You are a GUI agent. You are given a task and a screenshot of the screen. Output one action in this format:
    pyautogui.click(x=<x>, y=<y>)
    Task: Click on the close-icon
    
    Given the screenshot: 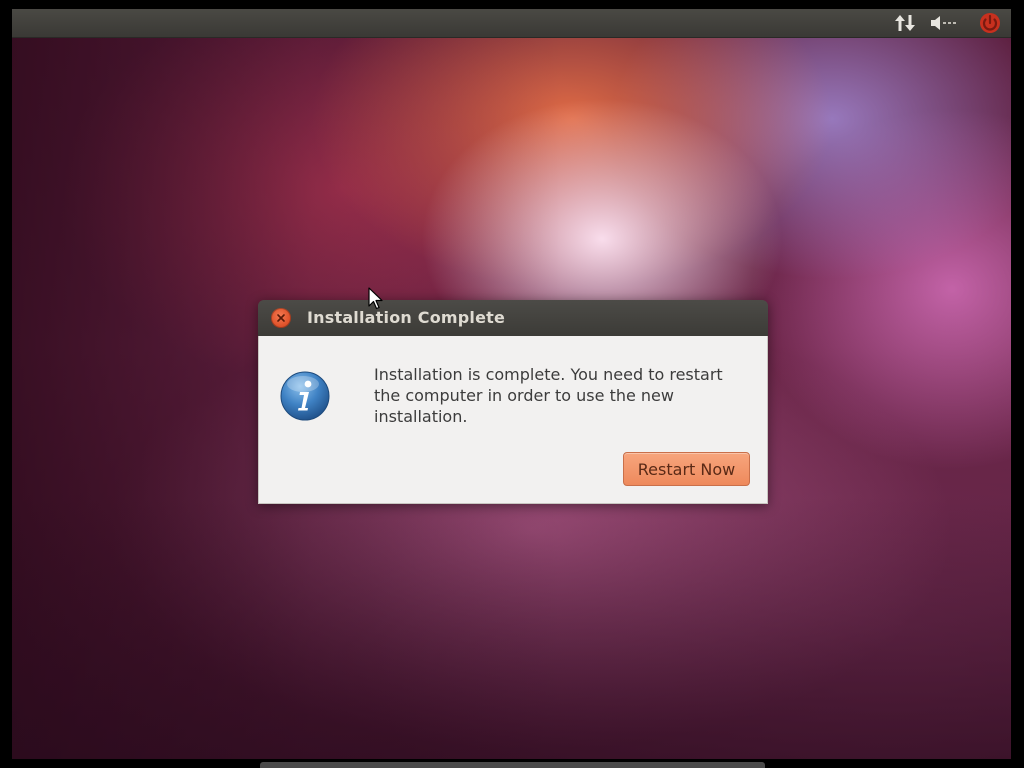 What is the action you would take?
    pyautogui.click(x=281, y=318)
    